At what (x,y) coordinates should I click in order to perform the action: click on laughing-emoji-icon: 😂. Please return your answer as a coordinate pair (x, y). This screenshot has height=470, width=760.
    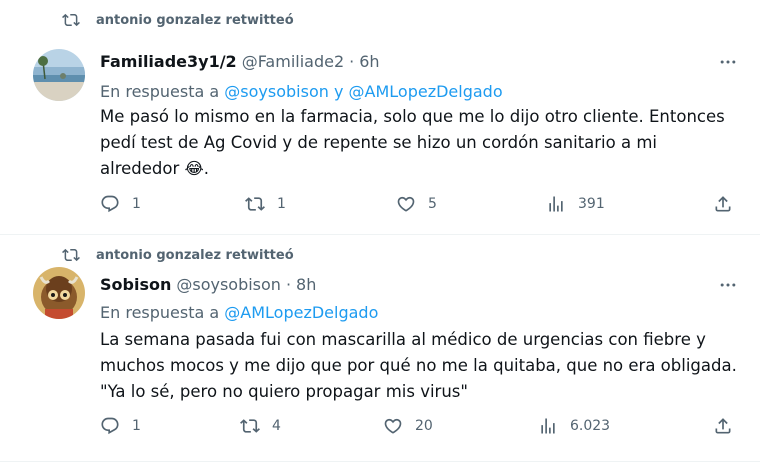
    Looking at the image, I should click on (194, 168).